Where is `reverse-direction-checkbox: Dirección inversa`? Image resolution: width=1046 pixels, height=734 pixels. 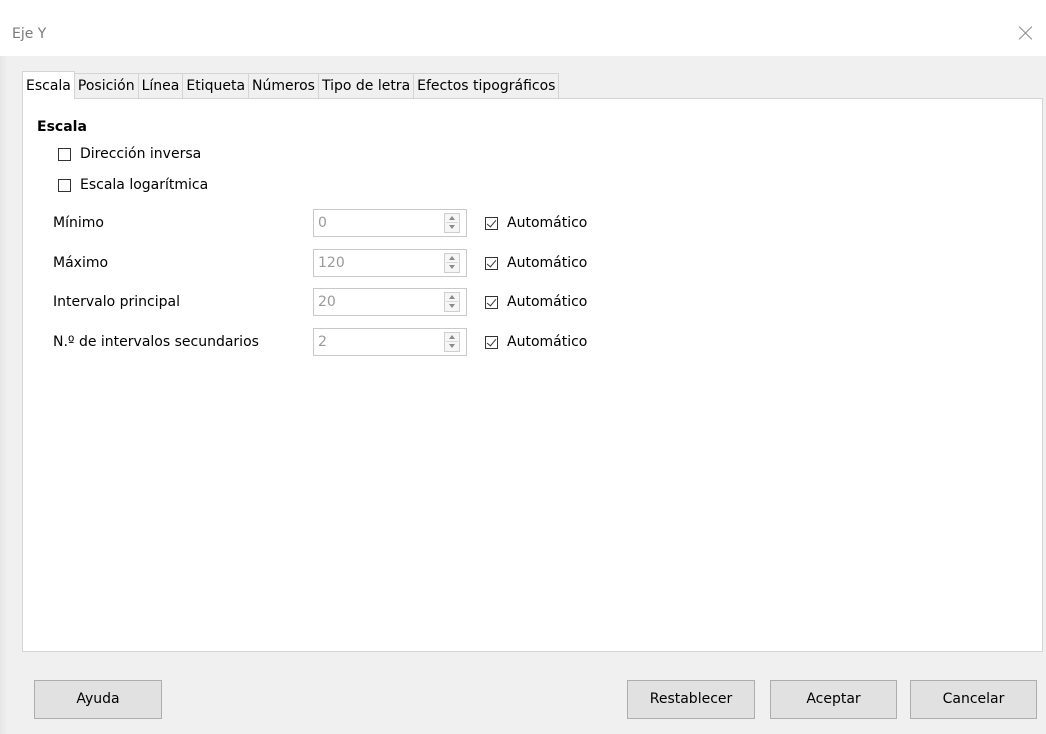 reverse-direction-checkbox: Dirección inversa is located at coordinates (129, 154).